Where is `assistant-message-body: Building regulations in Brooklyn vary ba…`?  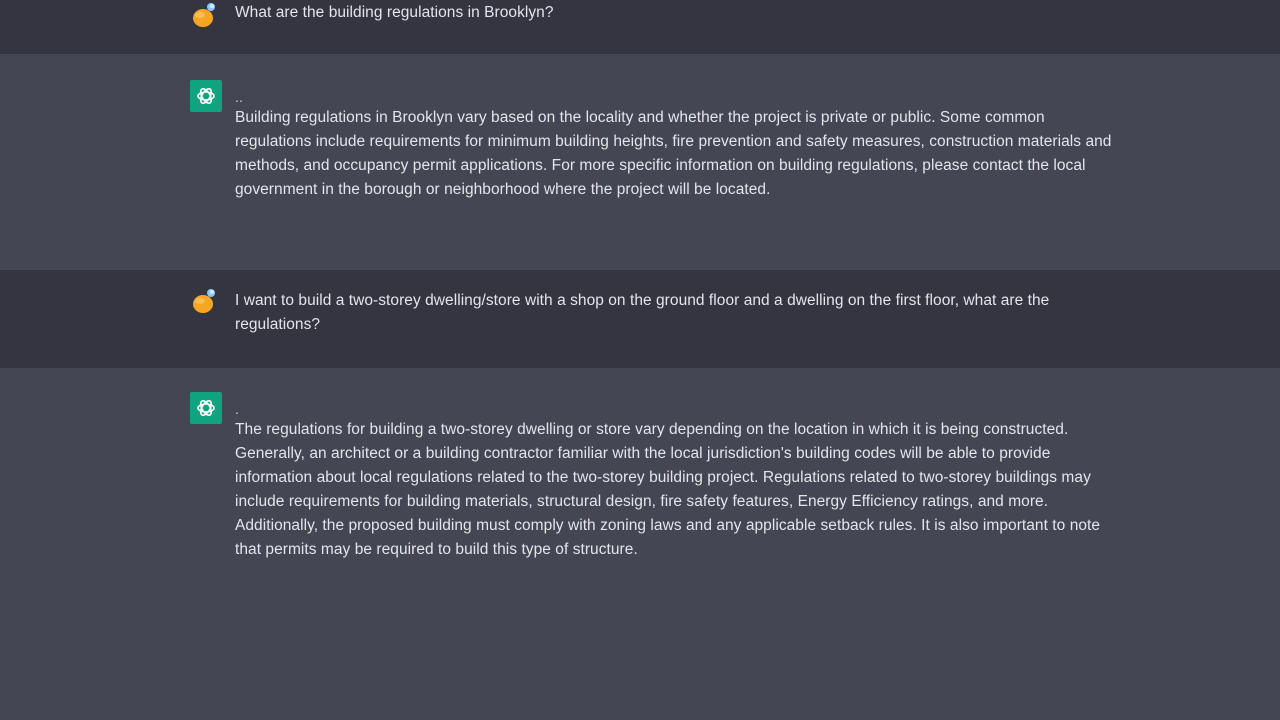 assistant-message-body: Building regulations in Brooklyn vary ba… is located at coordinates (673, 153).